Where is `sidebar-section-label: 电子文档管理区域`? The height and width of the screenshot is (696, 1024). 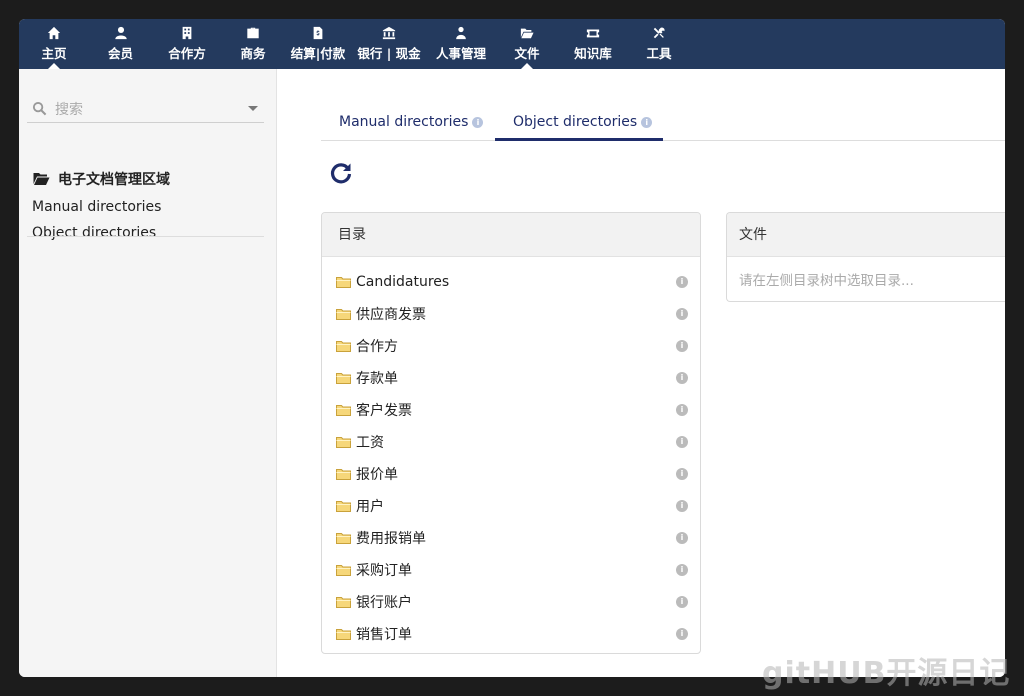
sidebar-section-label: 电子文档管理区域 is located at coordinates (114, 180).